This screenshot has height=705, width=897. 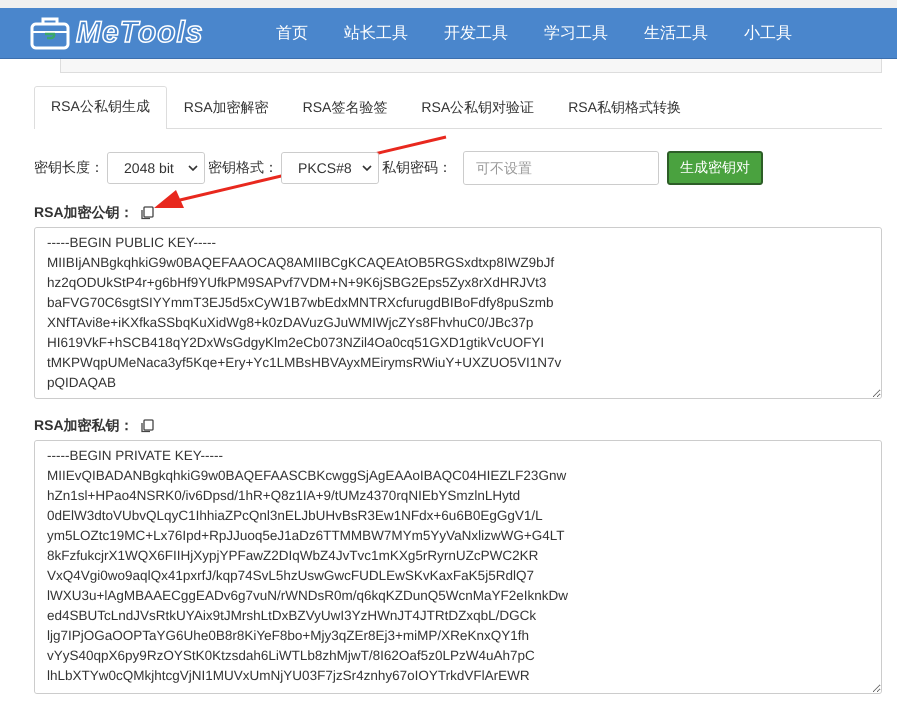 I want to click on field-label: 密钥格式：, so click(x=243, y=168).